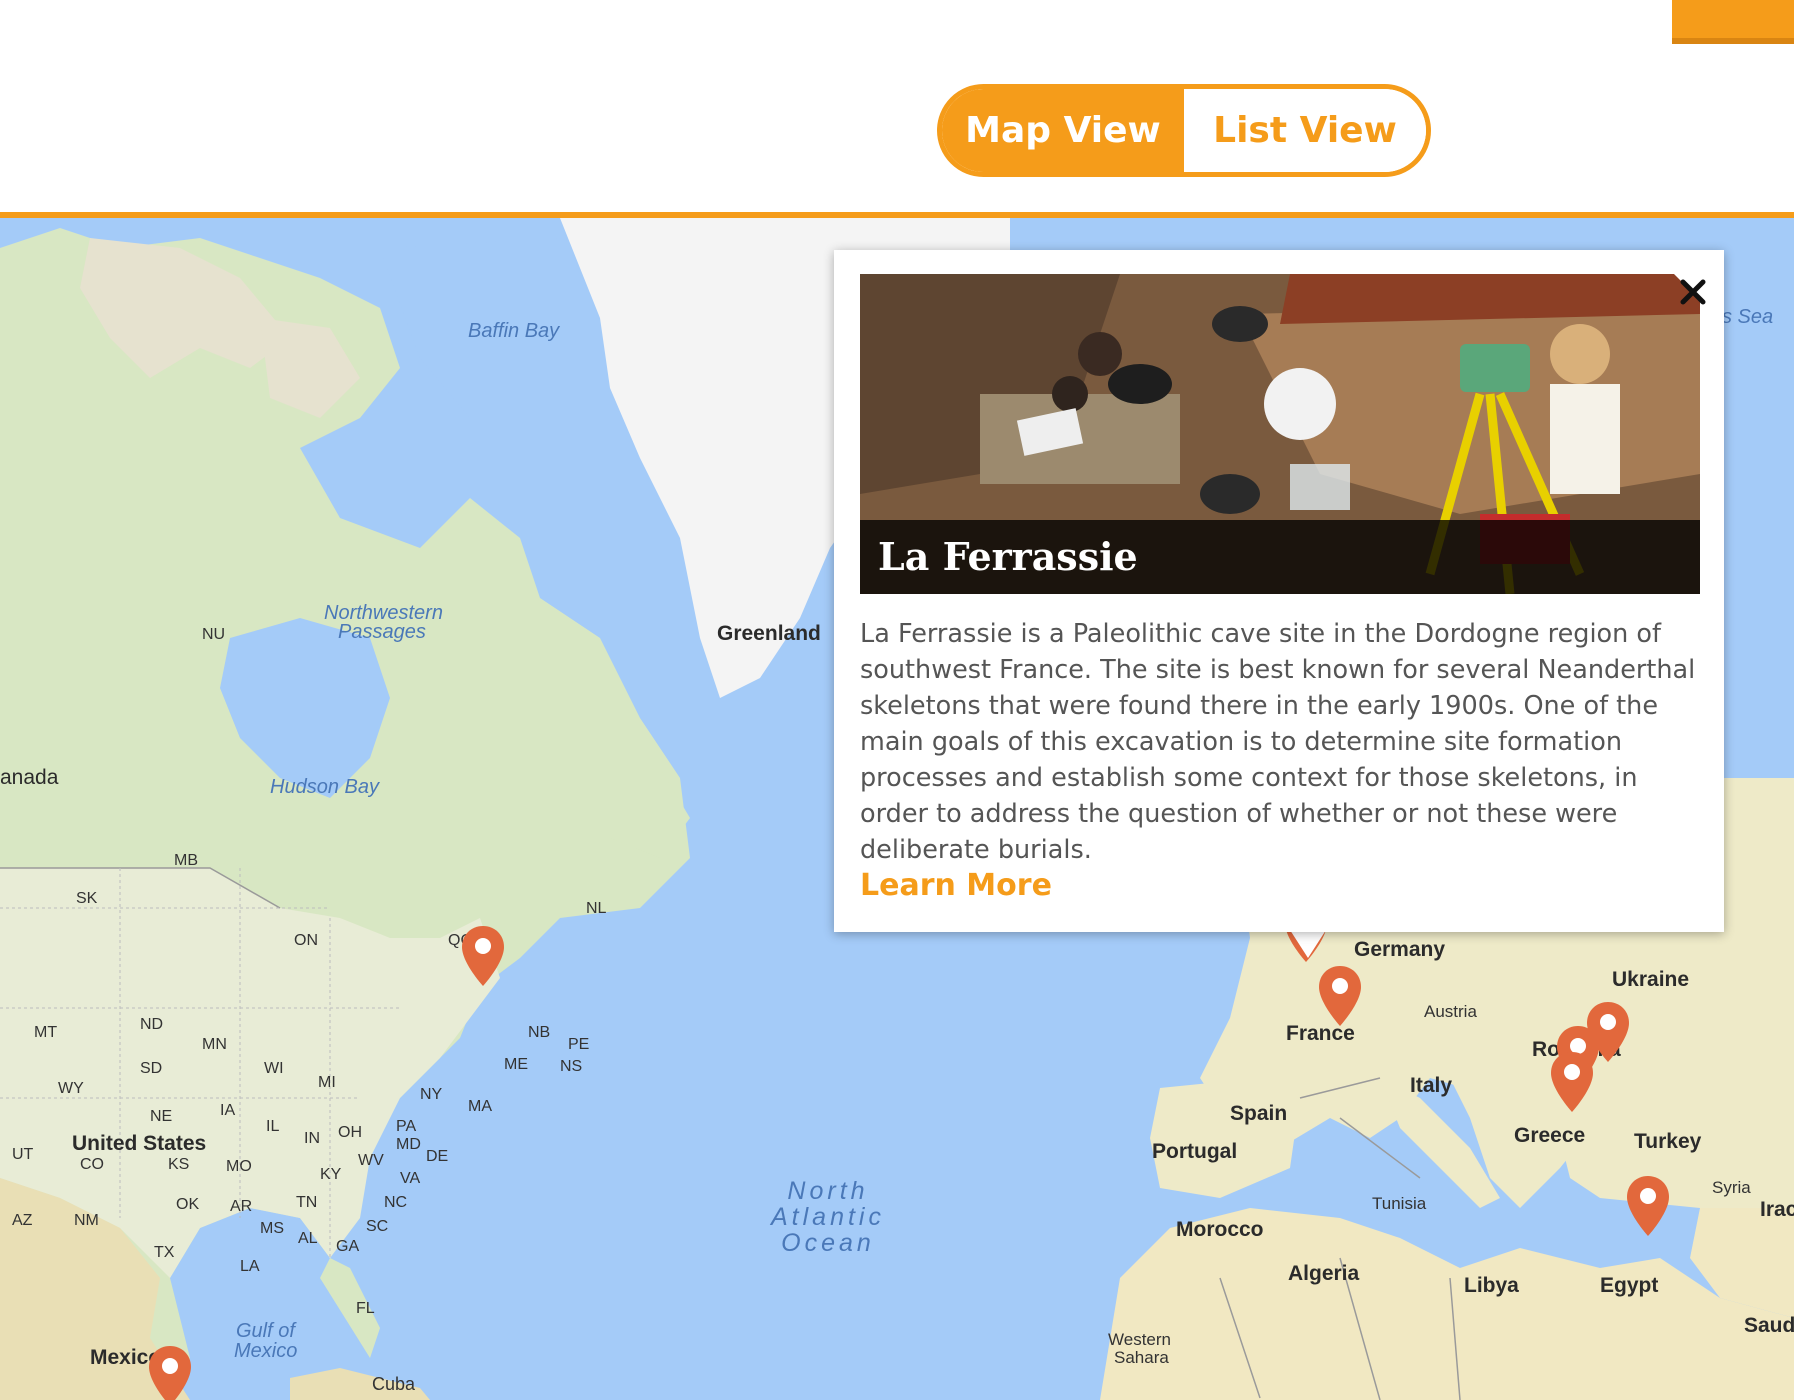  Describe the element at coordinates (161, 1116) in the screenshot. I see `label-ne: NE` at that location.